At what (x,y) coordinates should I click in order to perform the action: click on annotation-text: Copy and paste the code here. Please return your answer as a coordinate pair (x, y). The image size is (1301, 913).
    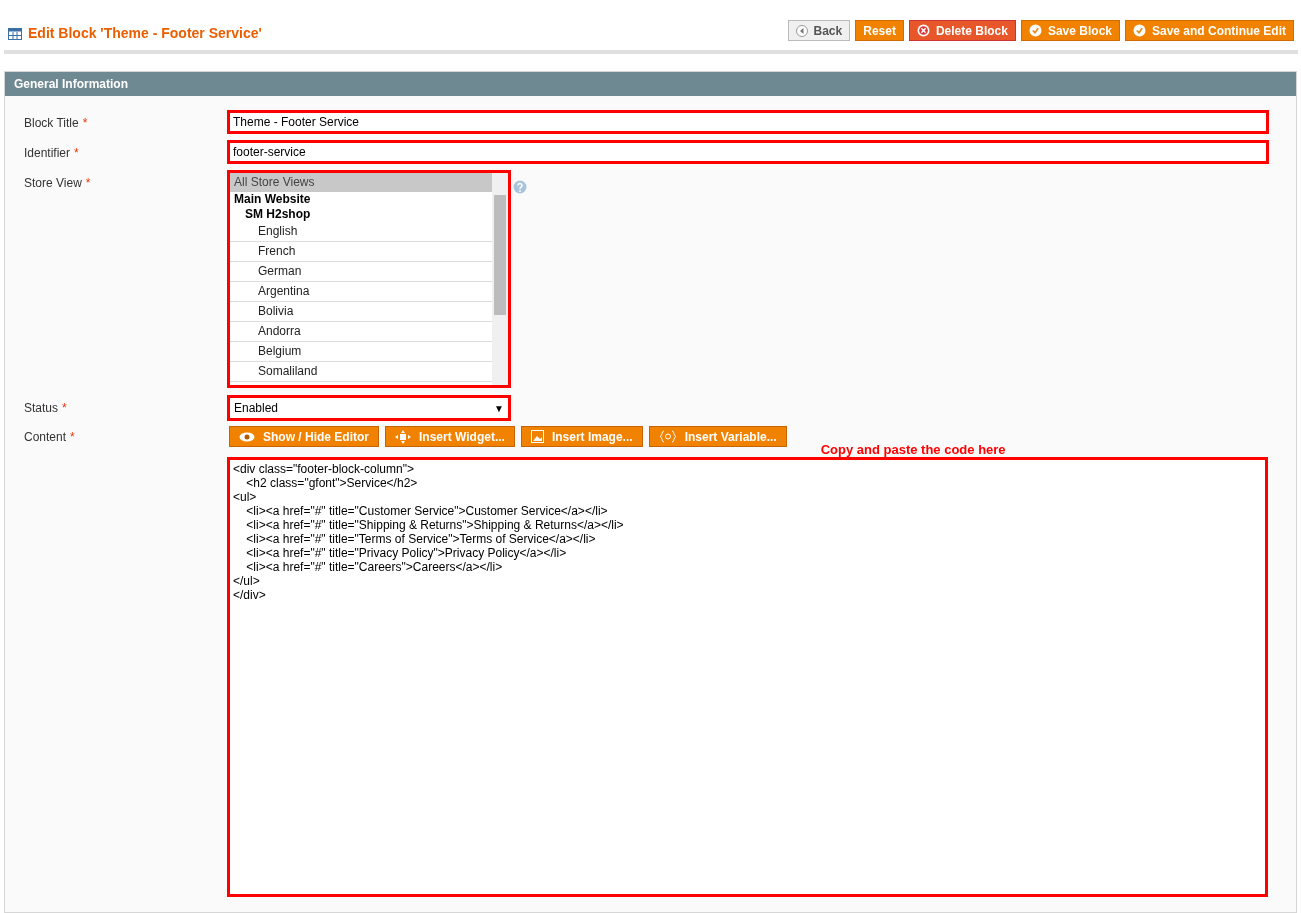
    Looking at the image, I should click on (913, 450).